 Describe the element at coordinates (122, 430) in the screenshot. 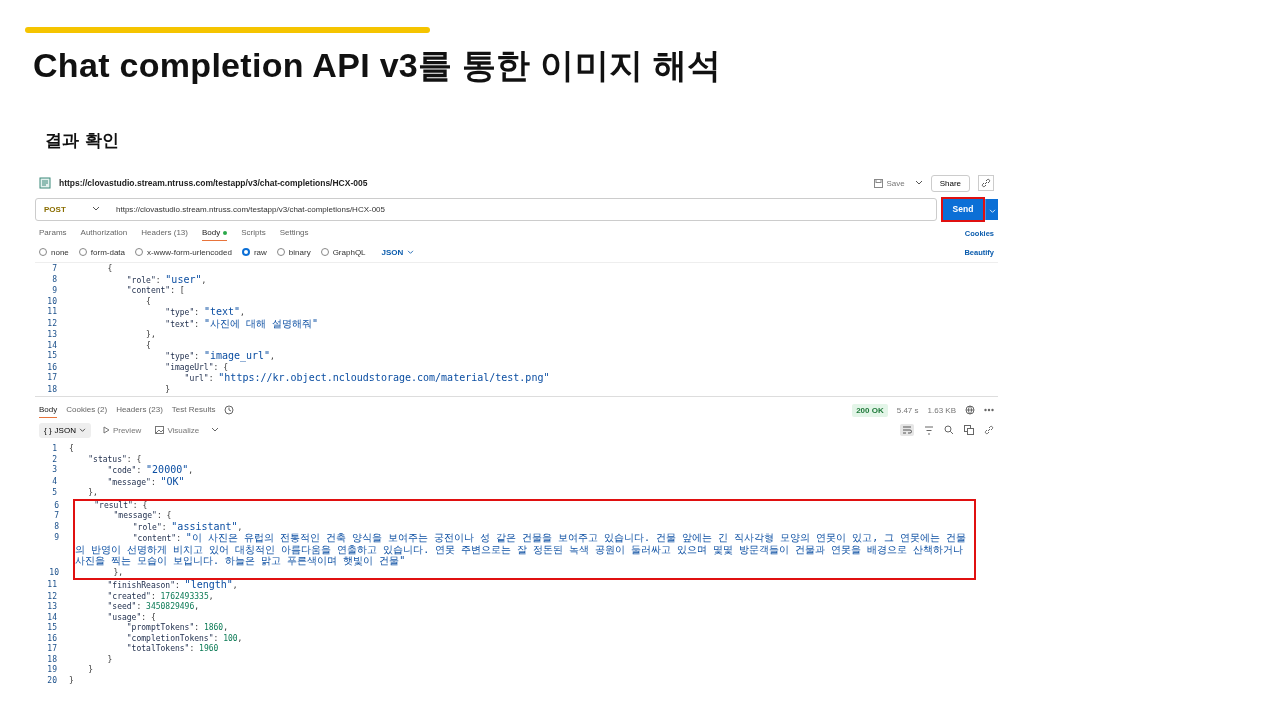

I see `preview-button: Preview` at that location.